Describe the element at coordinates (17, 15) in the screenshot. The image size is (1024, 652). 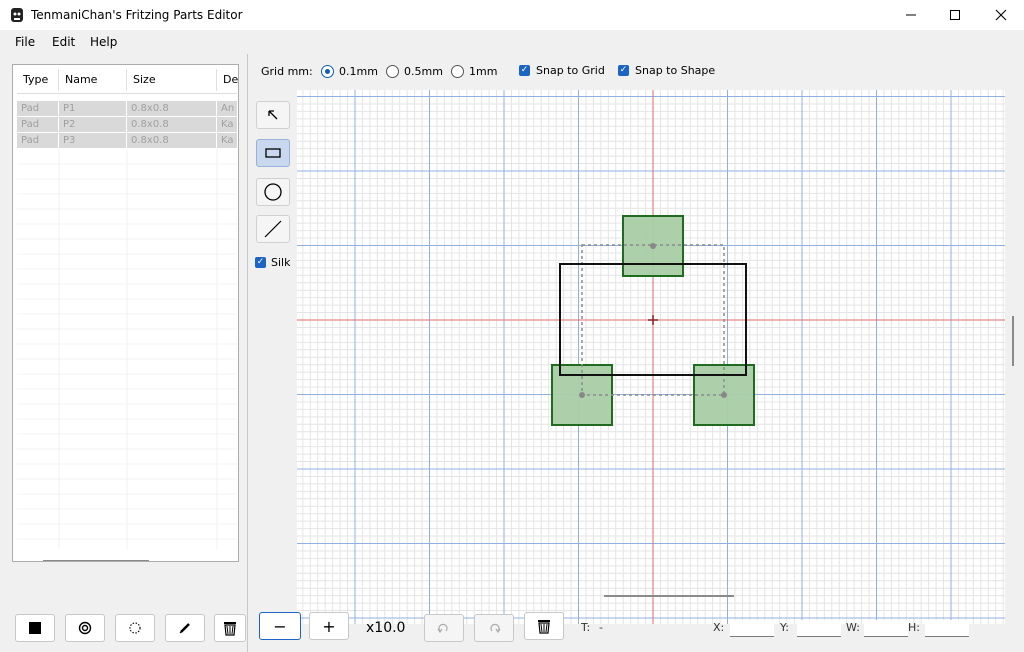
I see `app-icon` at that location.